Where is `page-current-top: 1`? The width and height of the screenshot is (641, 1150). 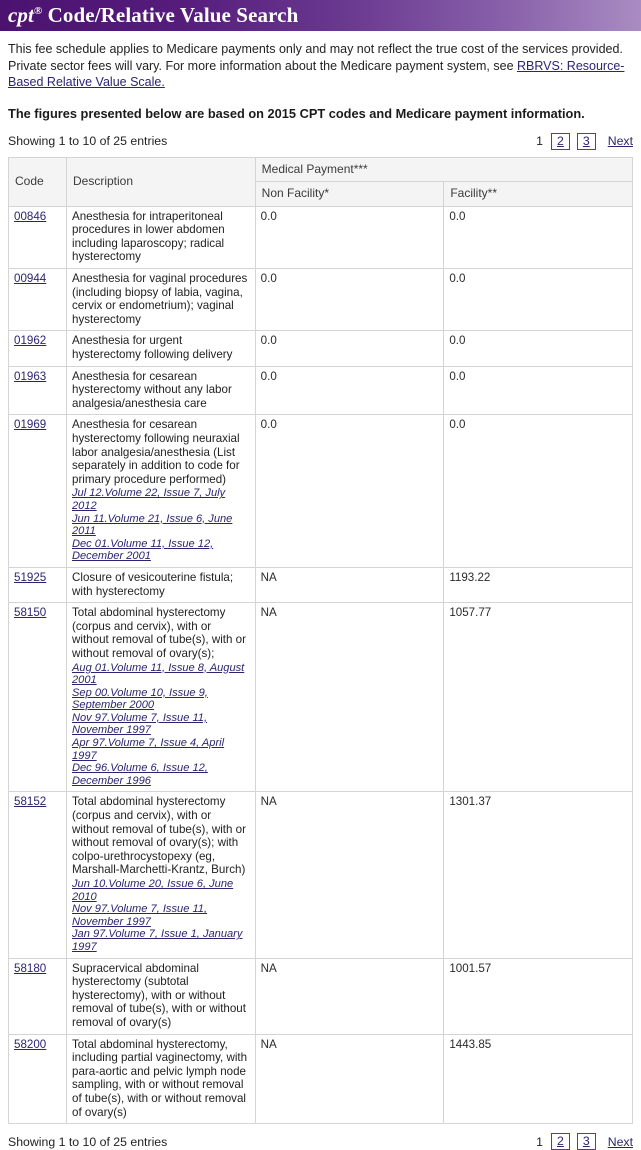 page-current-top: 1 is located at coordinates (540, 141).